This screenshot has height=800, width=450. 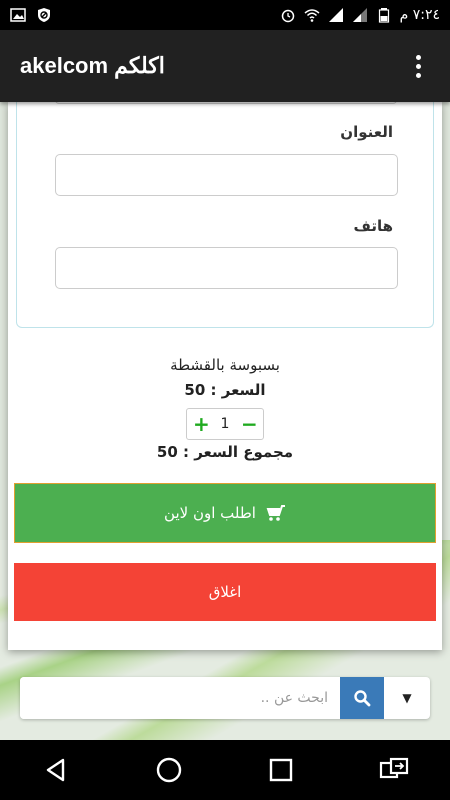 What do you see at coordinates (18, 15) in the screenshot?
I see `image-icon` at bounding box center [18, 15].